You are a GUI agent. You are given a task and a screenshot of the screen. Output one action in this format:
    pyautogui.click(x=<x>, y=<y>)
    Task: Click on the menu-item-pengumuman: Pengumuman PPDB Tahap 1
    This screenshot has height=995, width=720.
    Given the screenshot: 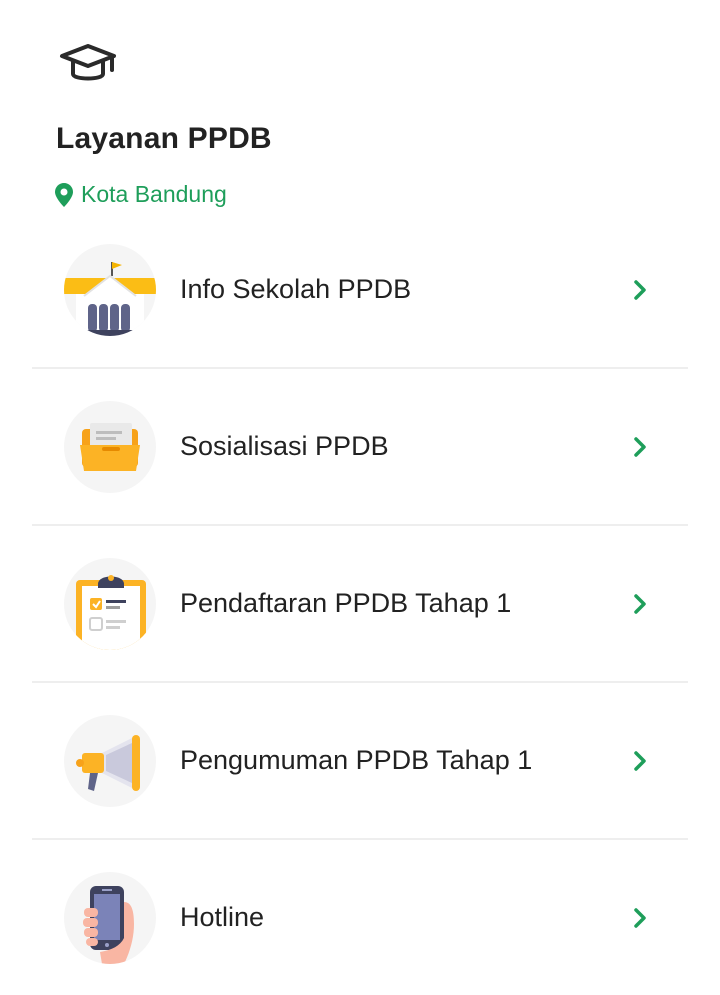 What is the action you would take?
    pyautogui.click(x=360, y=761)
    